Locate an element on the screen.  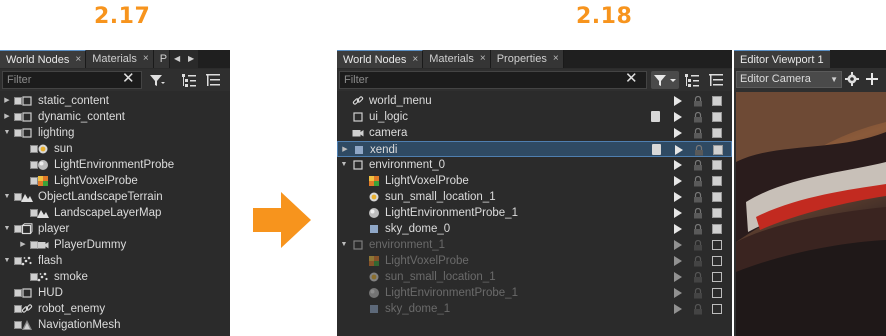
tree-row: robot_enemy is located at coordinates (115, 309).